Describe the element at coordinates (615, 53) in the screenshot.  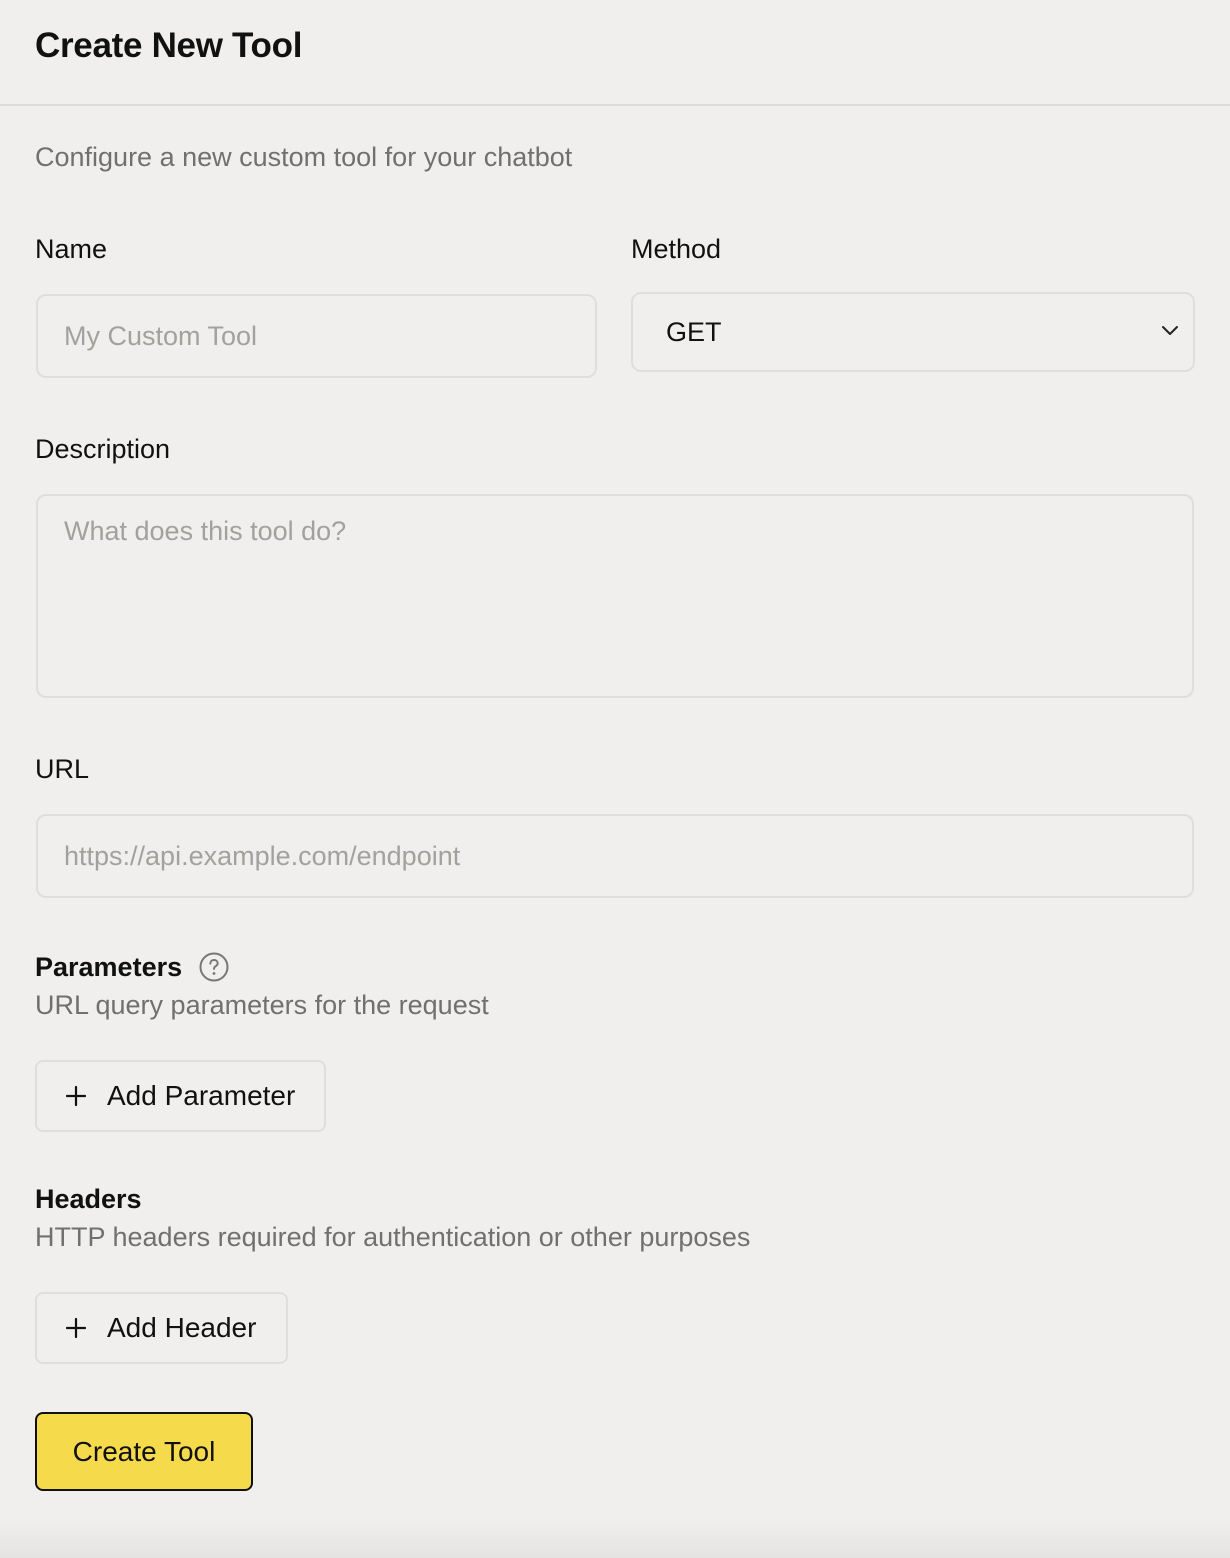
I see `page-header: Create New Tool` at that location.